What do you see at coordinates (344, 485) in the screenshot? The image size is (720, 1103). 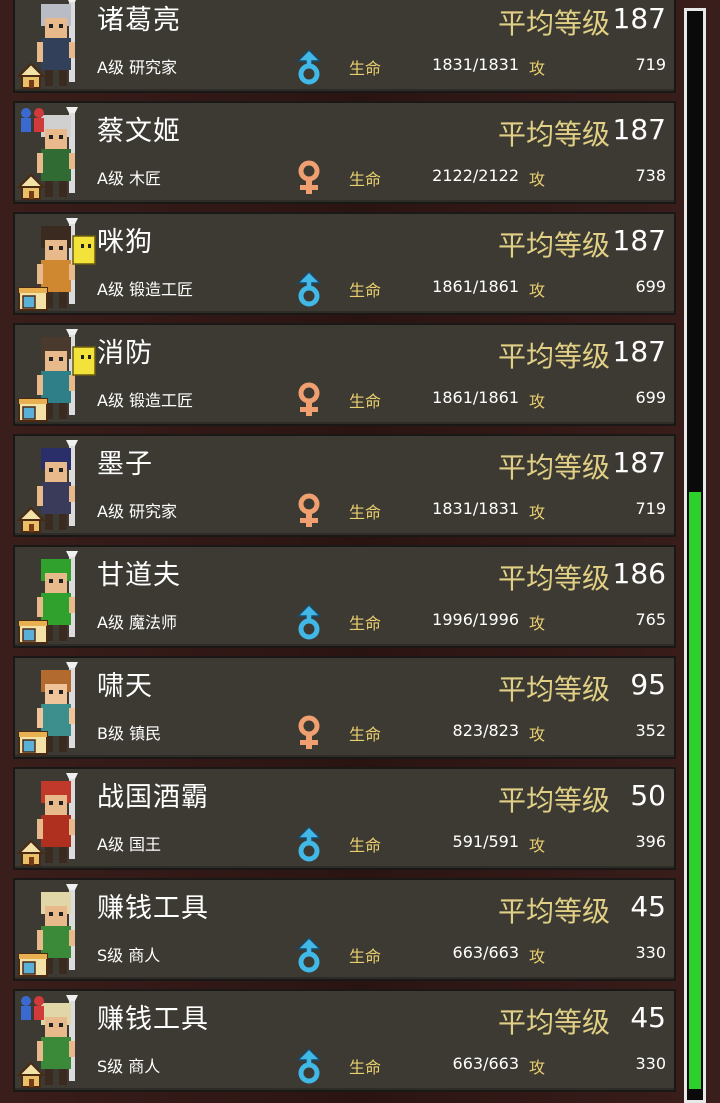 I see `character-row: 墨子 平均等级 187 A级 研究家 生命 1831/1831 攻 719` at bounding box center [344, 485].